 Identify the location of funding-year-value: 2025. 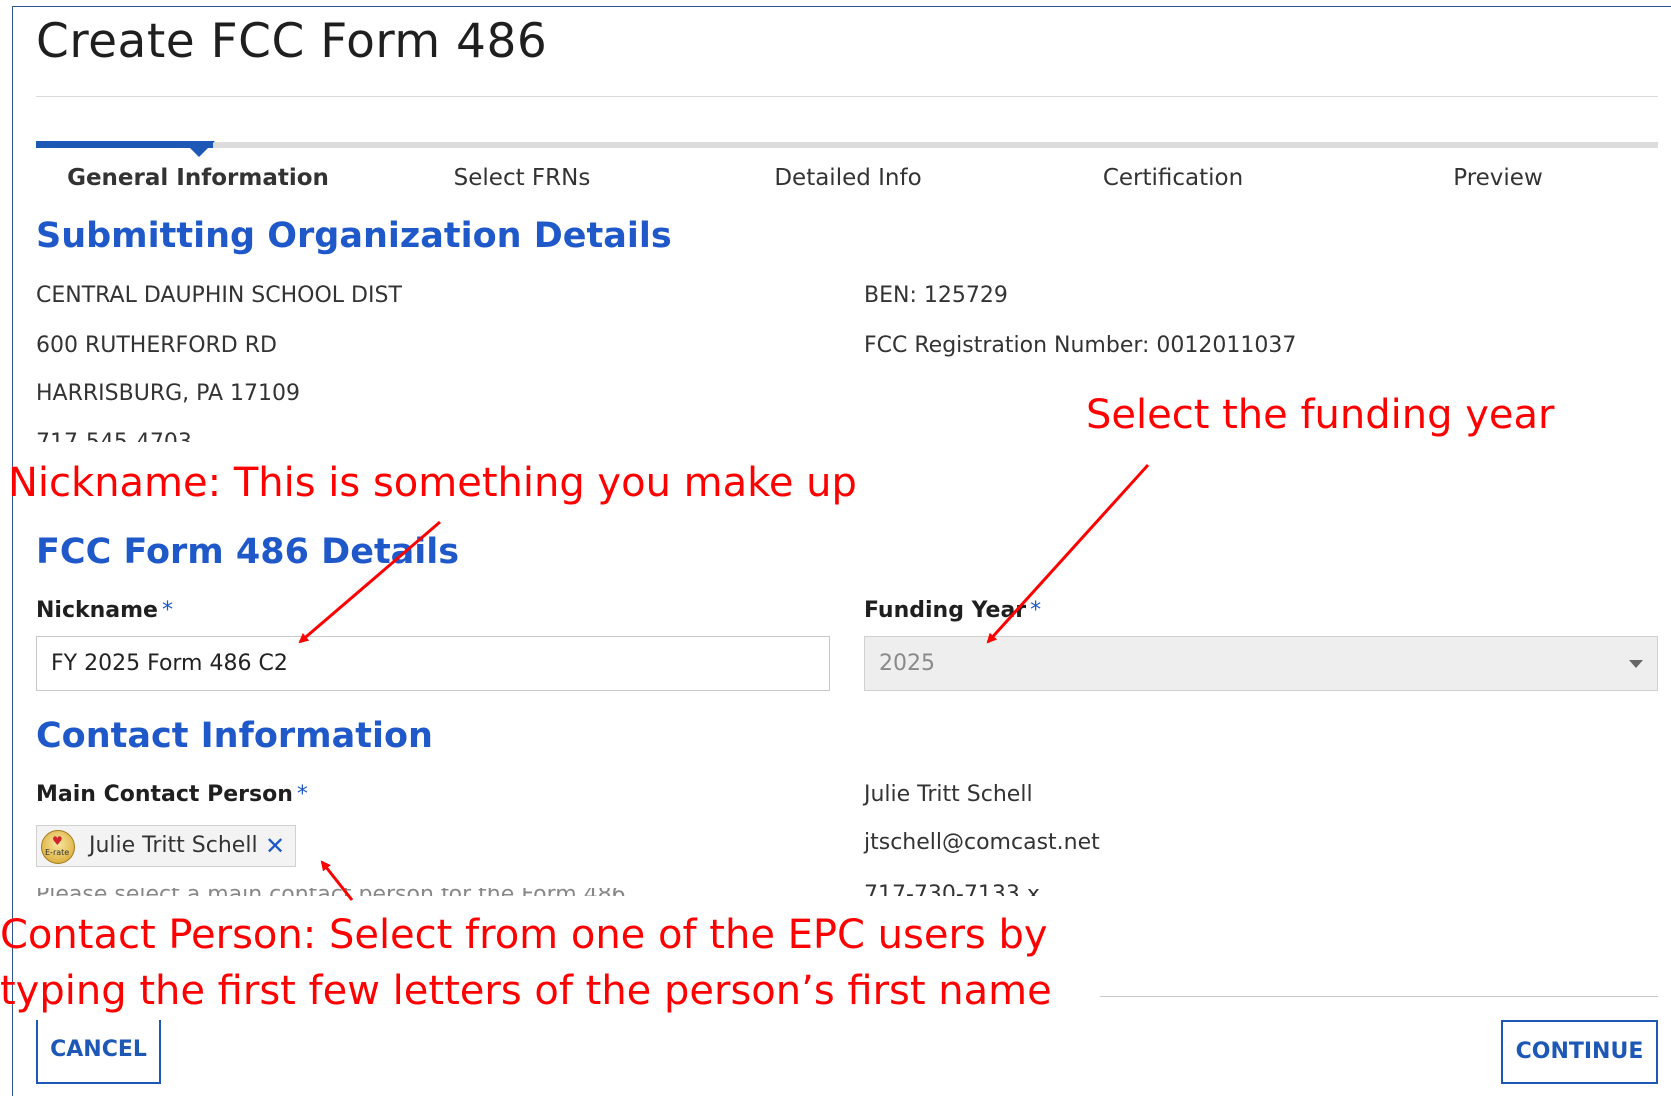
(907, 663).